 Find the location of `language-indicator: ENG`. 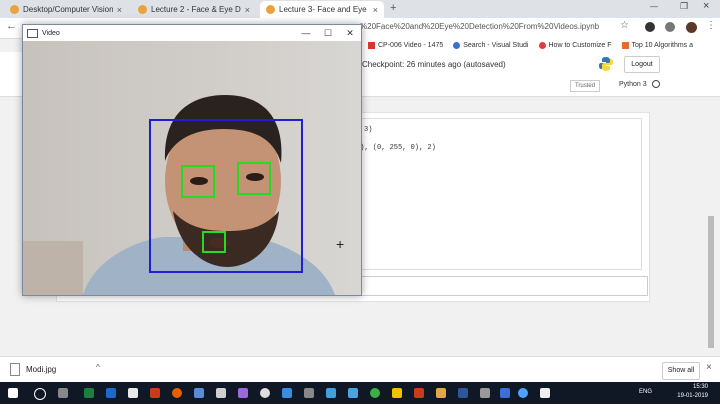

language-indicator: ENG is located at coordinates (645, 392).